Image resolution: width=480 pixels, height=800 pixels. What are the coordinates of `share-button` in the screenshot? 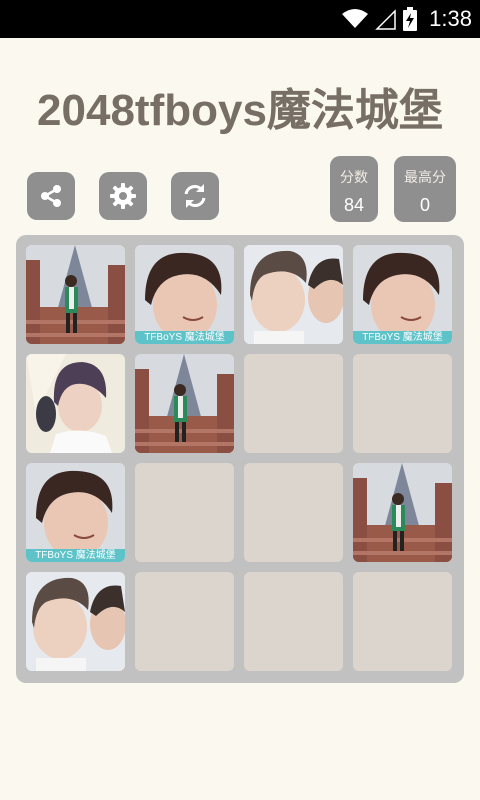 It's located at (51, 196).